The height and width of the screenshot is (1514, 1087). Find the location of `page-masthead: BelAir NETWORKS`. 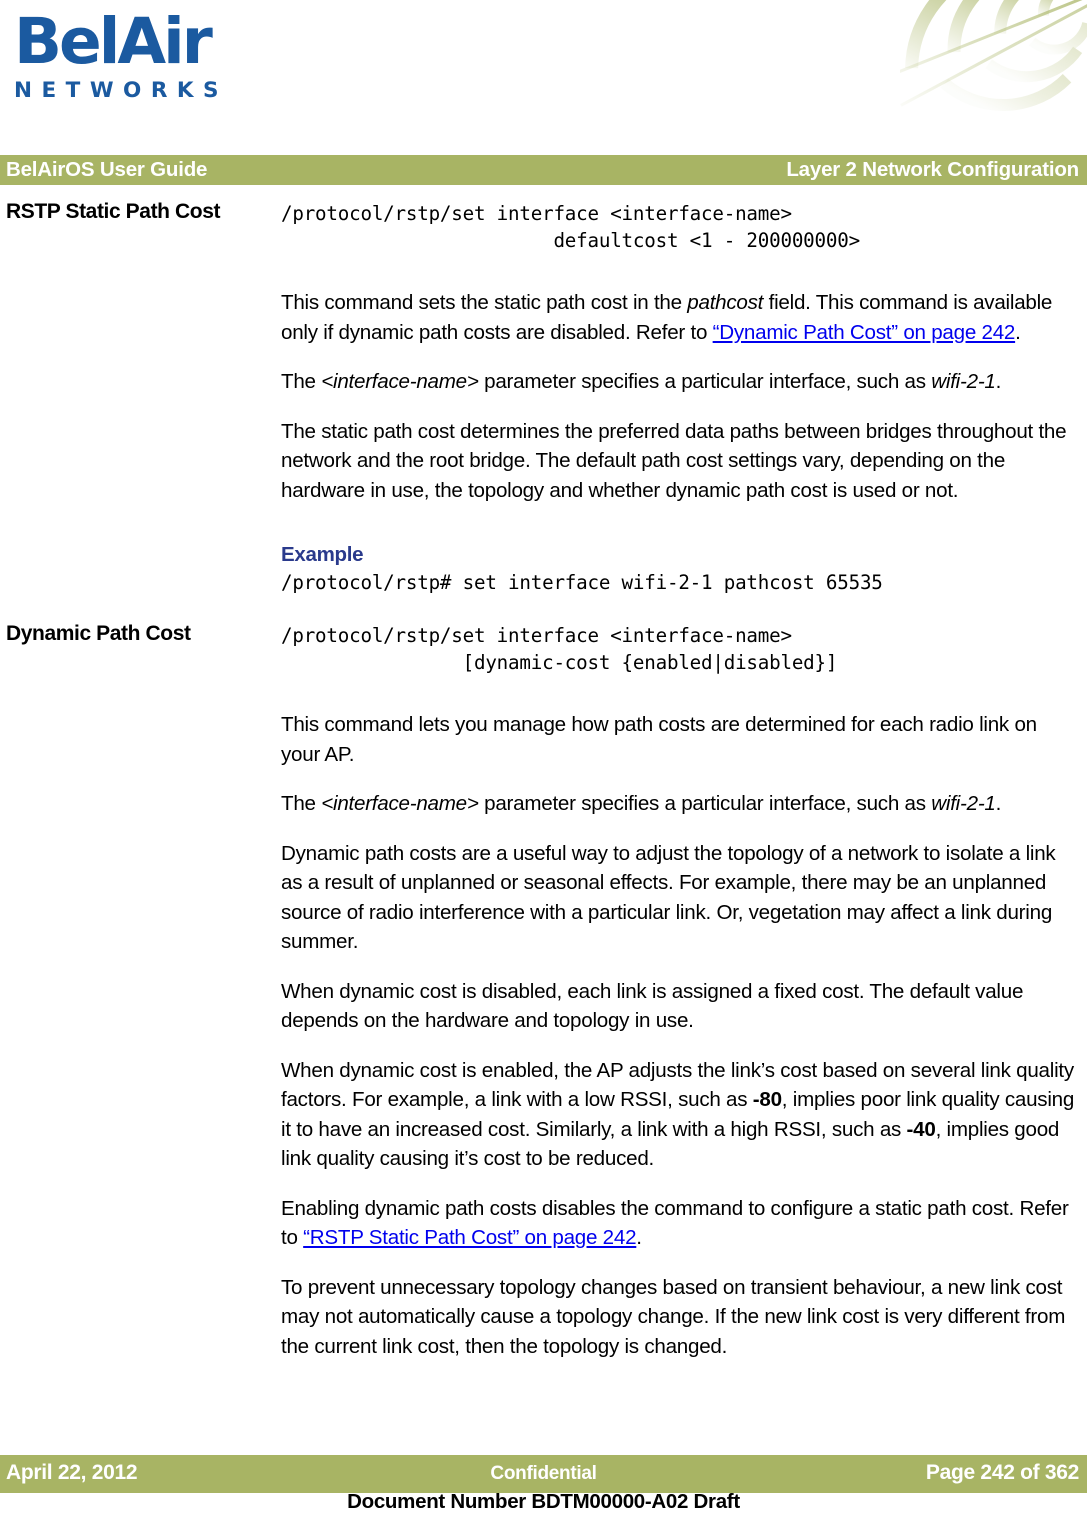

page-masthead: BelAir NETWORKS is located at coordinates (543, 77).